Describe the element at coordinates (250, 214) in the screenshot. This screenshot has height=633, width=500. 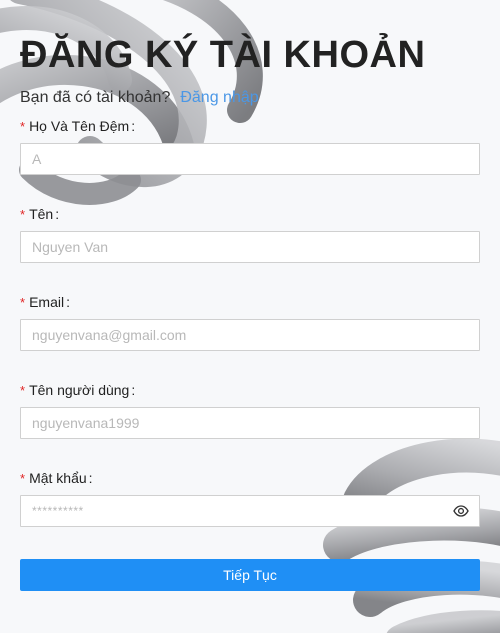
I see `first-name-label: * Tên:` at that location.